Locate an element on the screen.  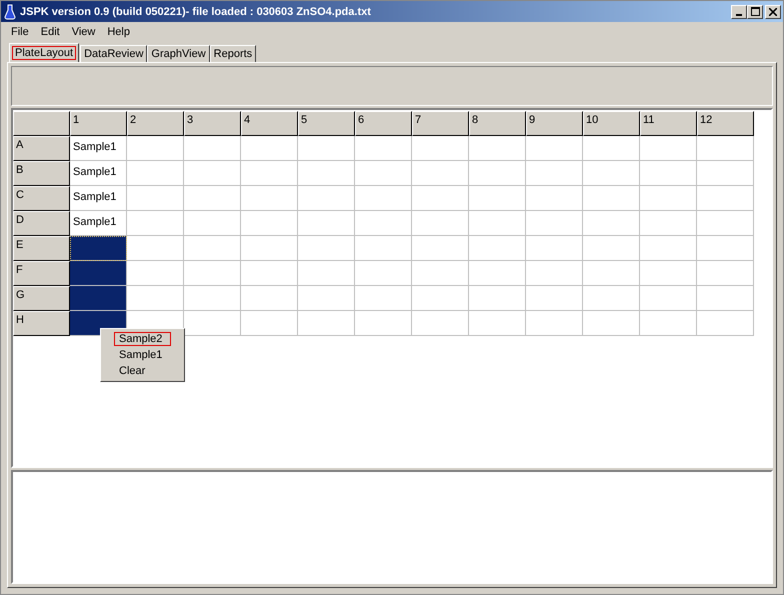
column-header: 12 is located at coordinates (725, 123).